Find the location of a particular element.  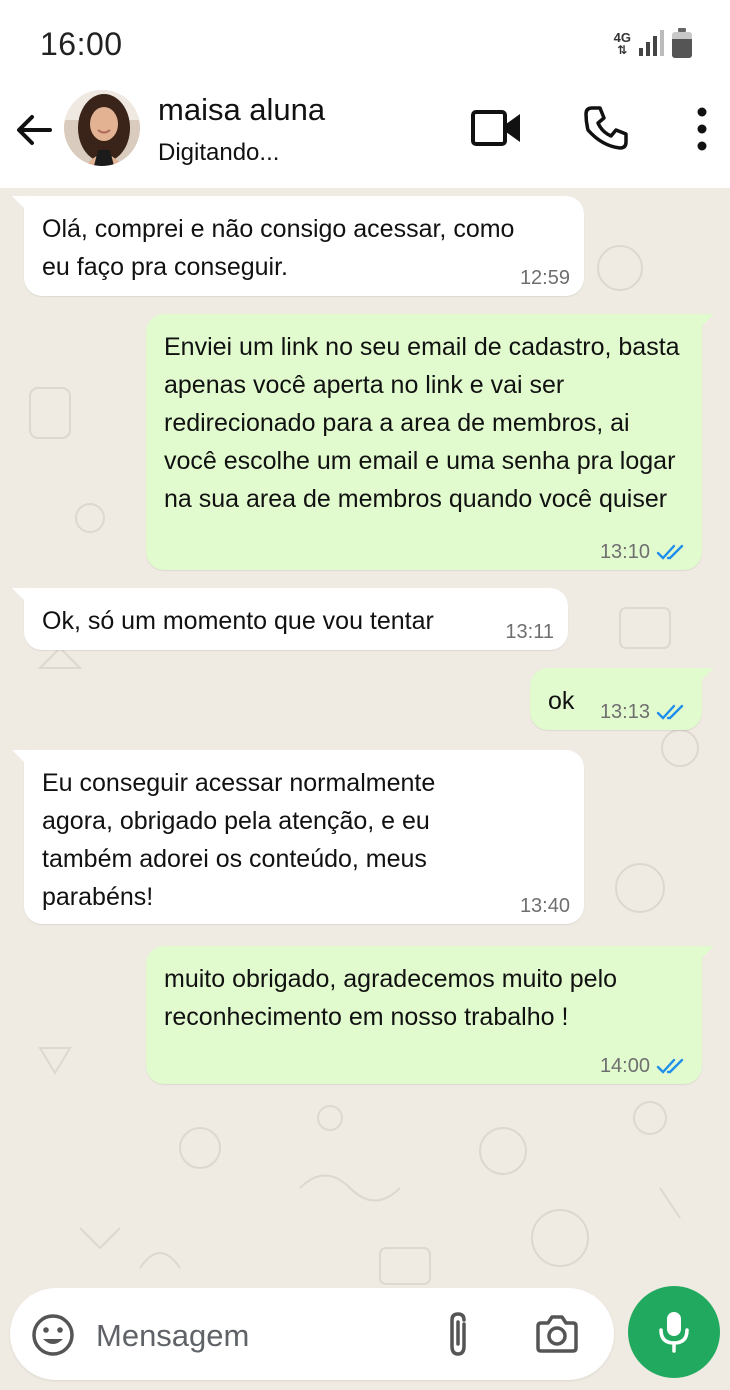

back-button is located at coordinates (34, 130).